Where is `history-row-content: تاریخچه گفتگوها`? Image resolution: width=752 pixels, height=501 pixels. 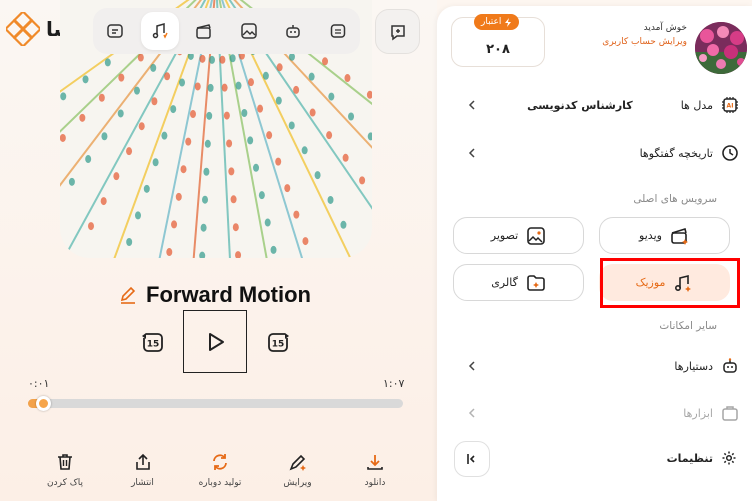
history-row-content: تاریخچه گفتگوها is located at coordinates (689, 153).